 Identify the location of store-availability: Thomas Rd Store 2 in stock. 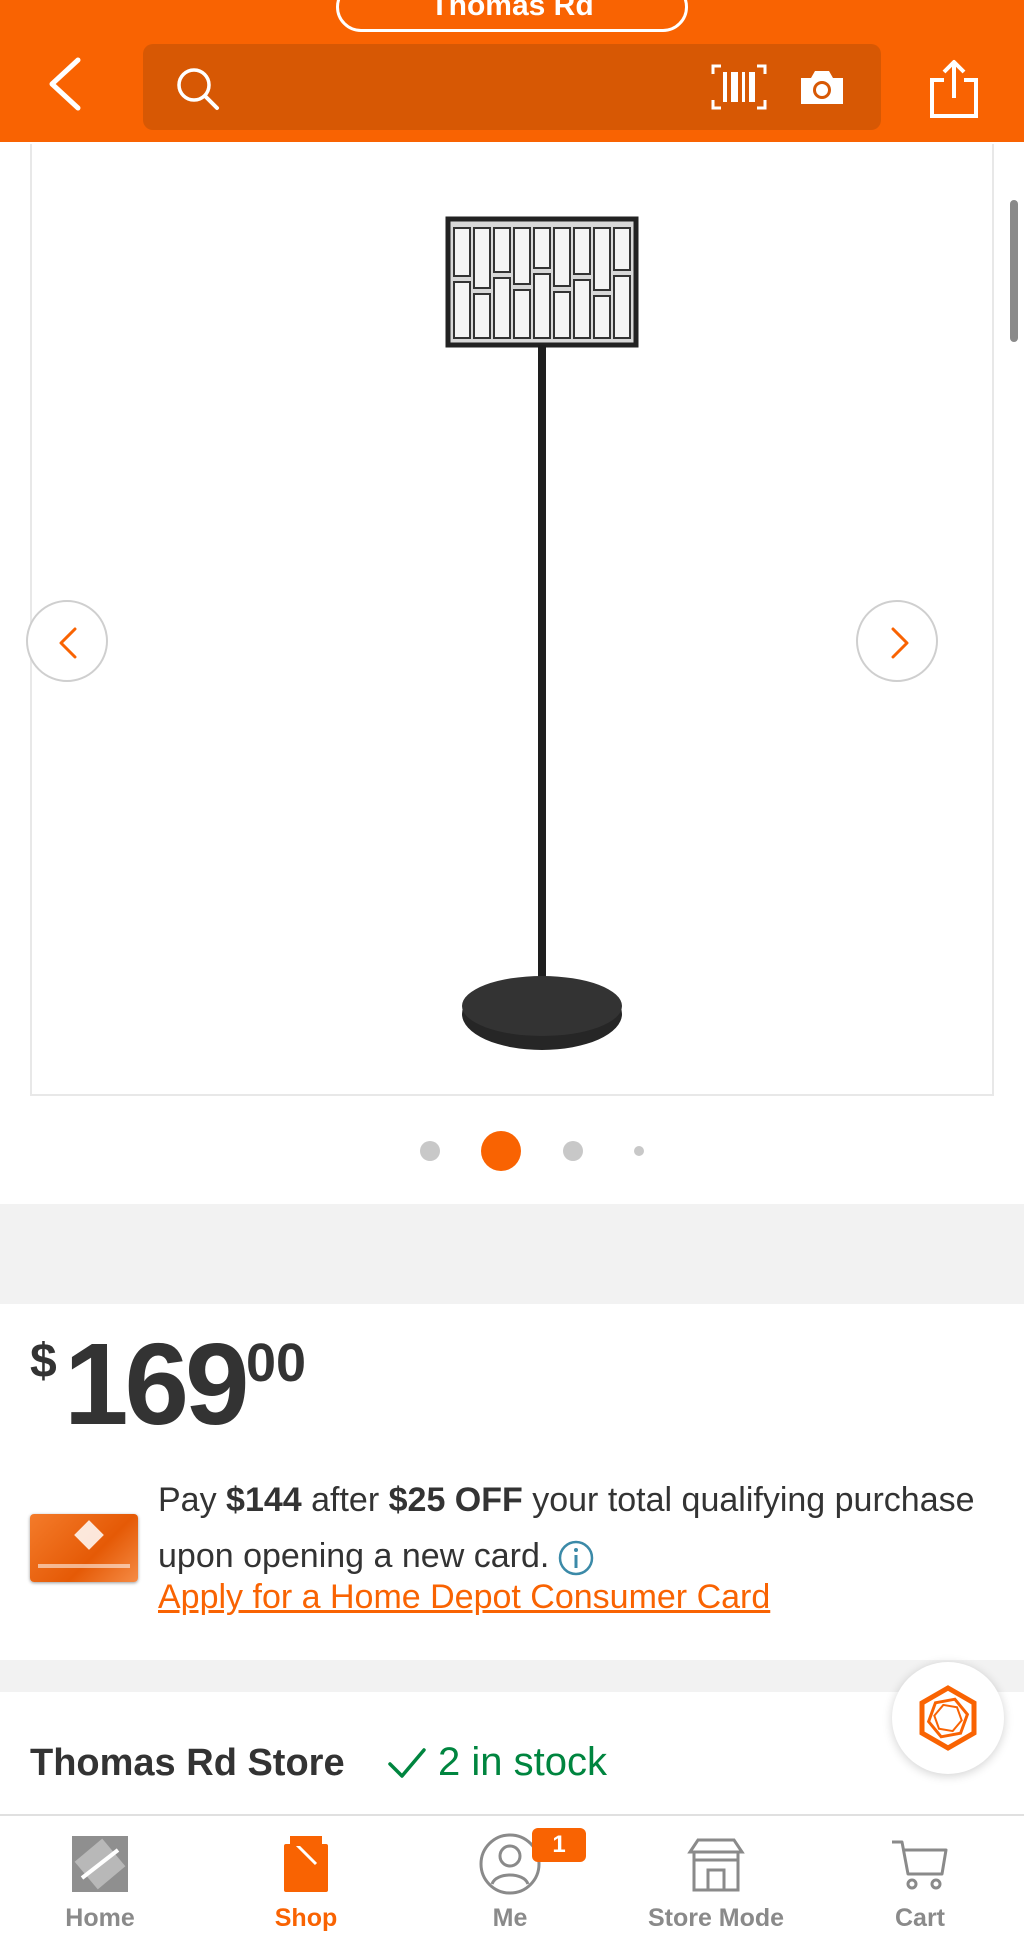
(512, 1752).